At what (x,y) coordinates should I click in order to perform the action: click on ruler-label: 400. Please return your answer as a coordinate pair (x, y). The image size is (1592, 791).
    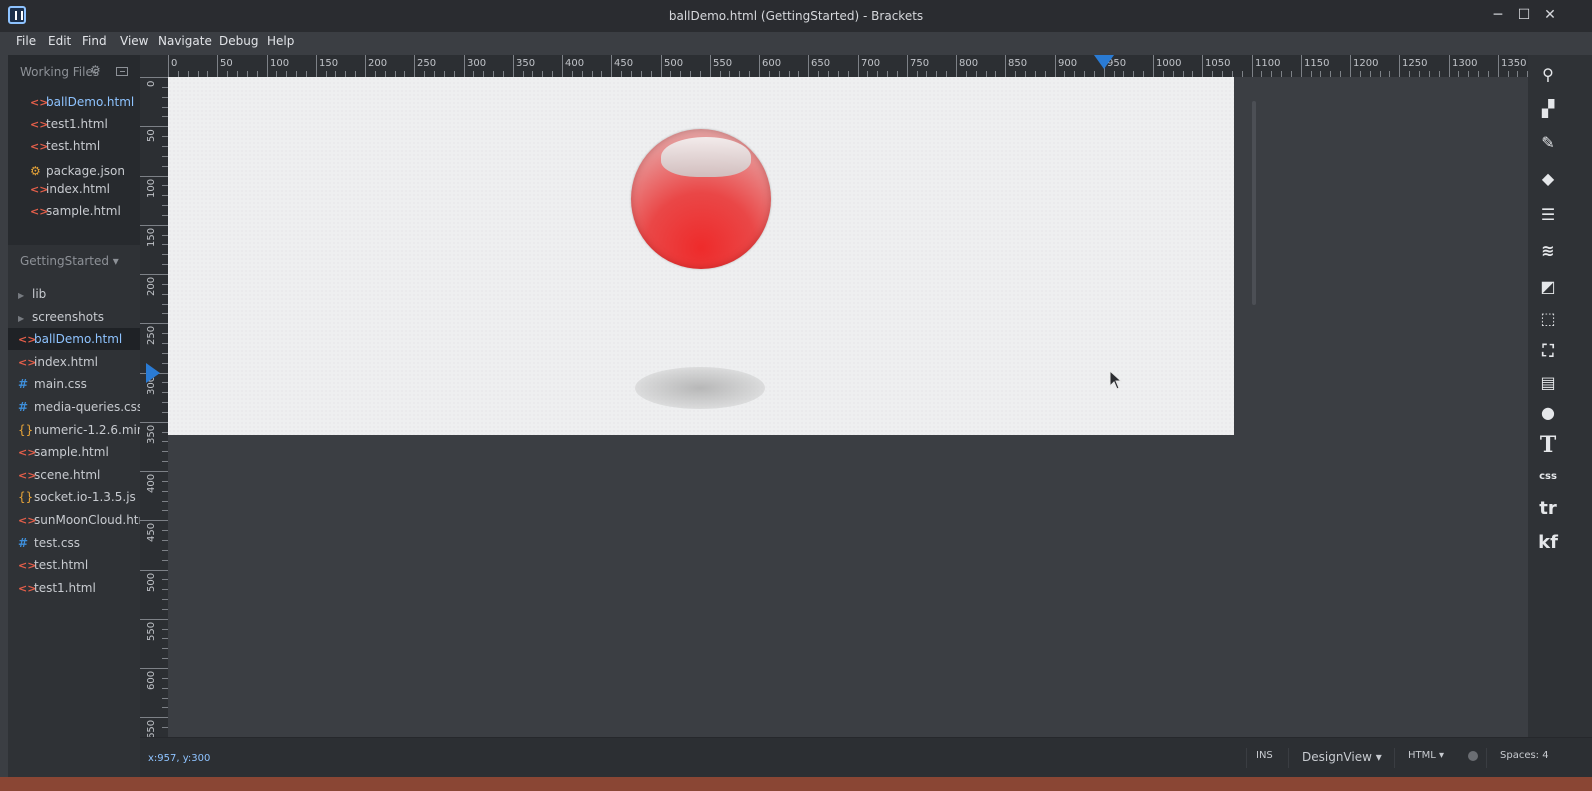
    Looking at the image, I should click on (575, 63).